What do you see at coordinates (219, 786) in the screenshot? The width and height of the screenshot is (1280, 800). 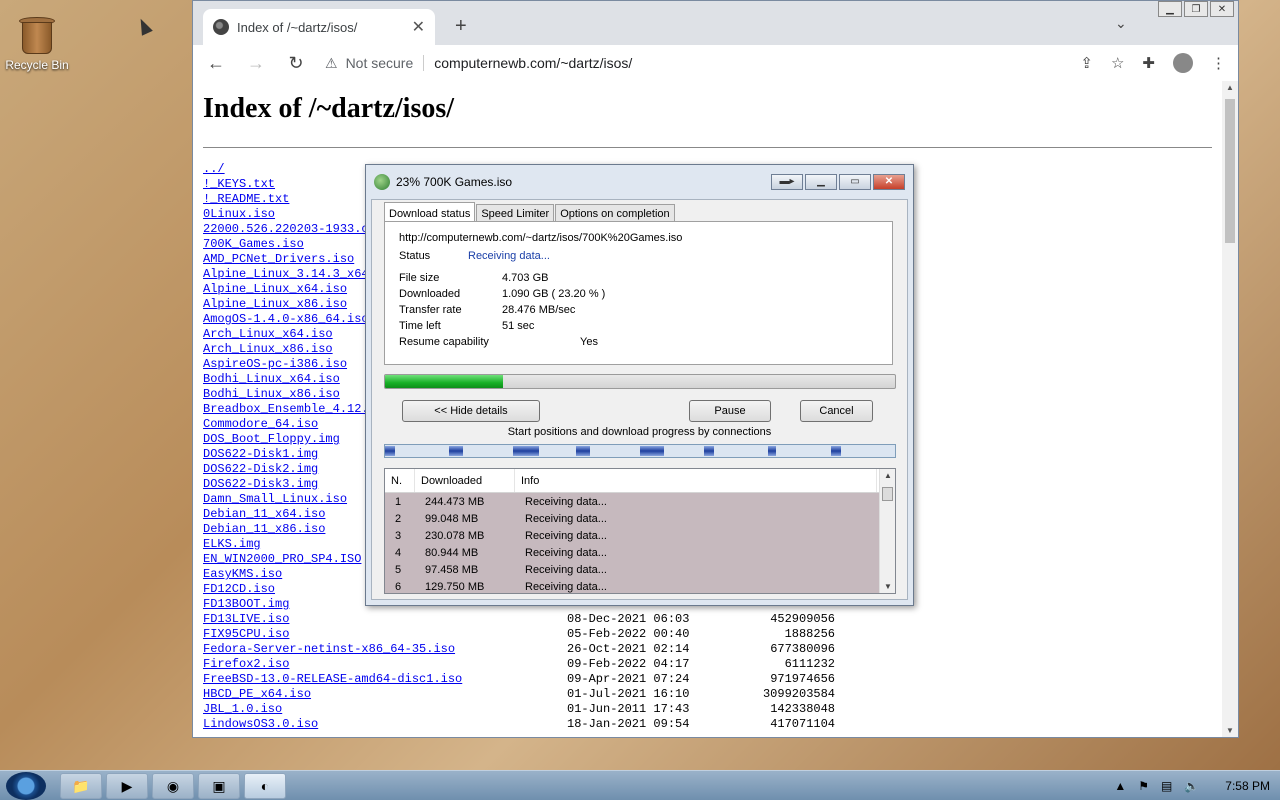 I see `virtualbox-taskbar-icon: ▣` at bounding box center [219, 786].